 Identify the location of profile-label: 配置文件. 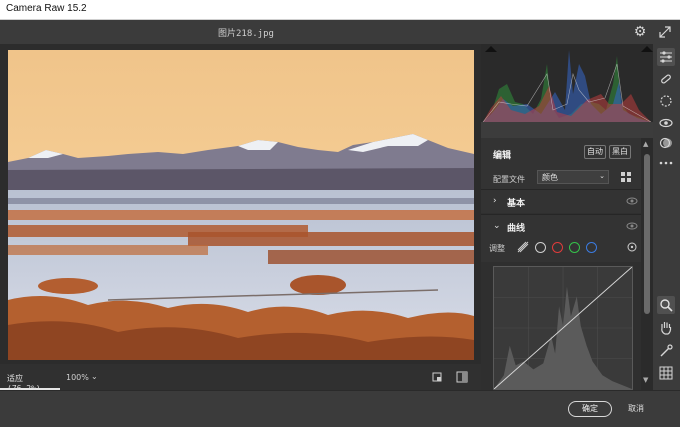
(509, 179).